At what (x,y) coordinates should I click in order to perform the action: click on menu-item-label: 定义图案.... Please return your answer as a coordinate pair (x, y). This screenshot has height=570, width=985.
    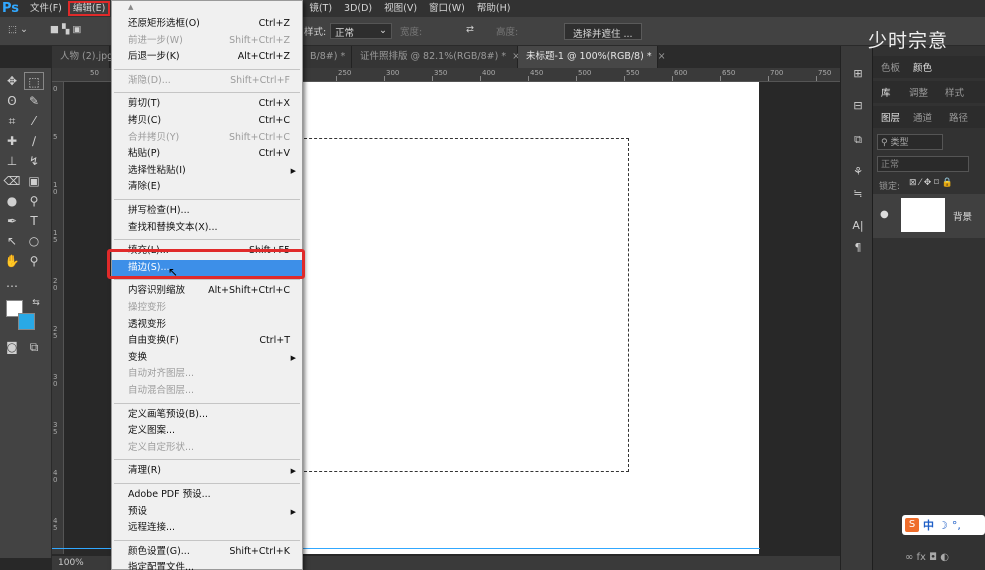
    Looking at the image, I should click on (152, 431).